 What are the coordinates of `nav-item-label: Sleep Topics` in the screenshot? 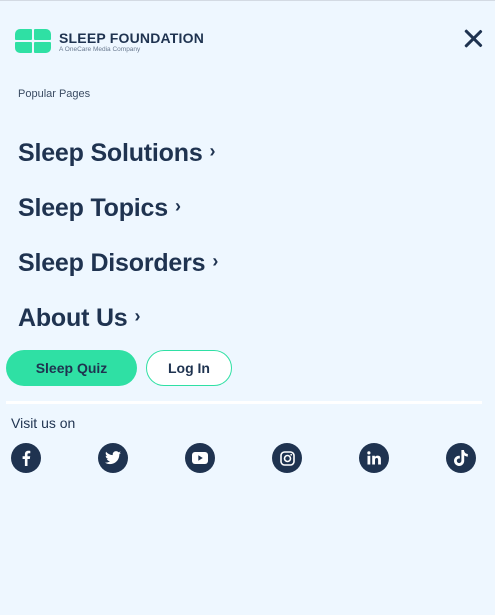 It's located at (93, 208).